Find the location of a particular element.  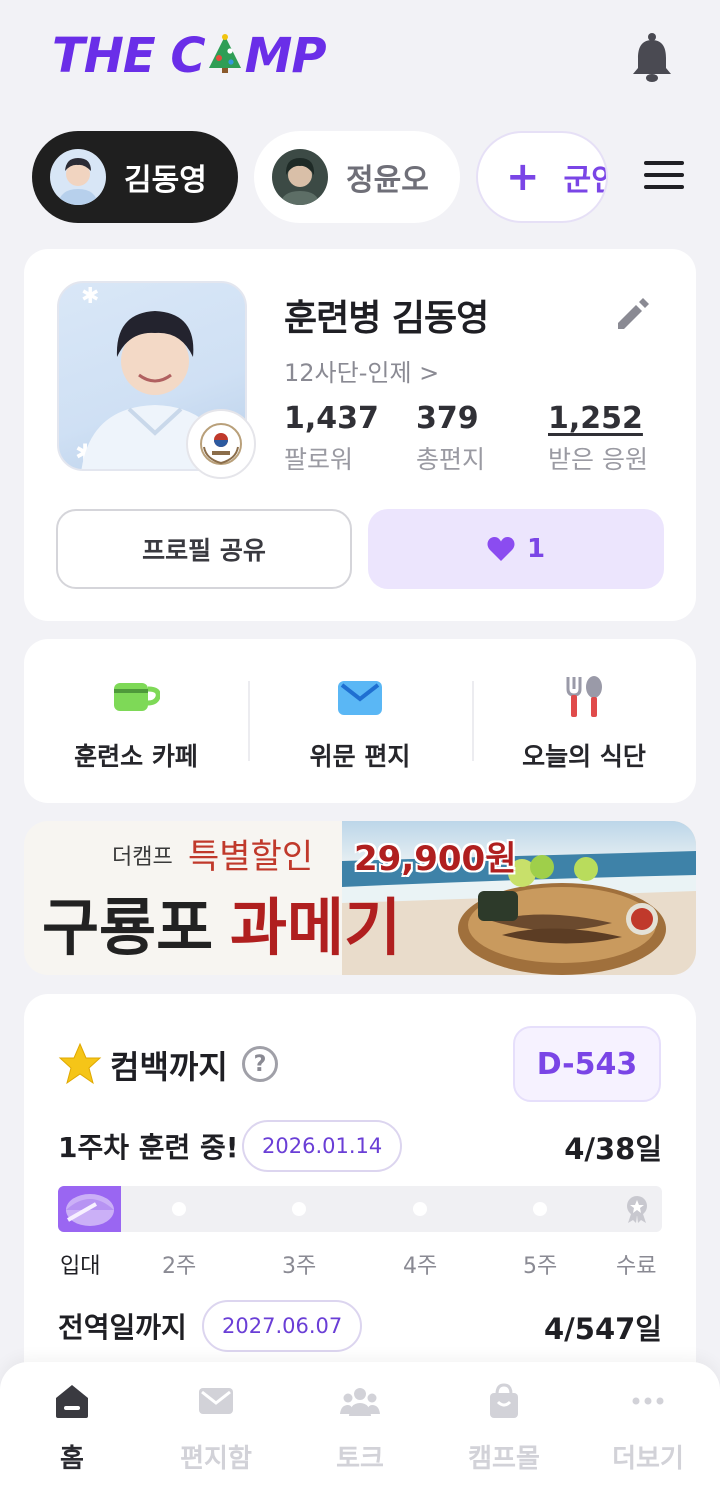

banner-title-highlight: 과메기 is located at coordinates (316, 927).